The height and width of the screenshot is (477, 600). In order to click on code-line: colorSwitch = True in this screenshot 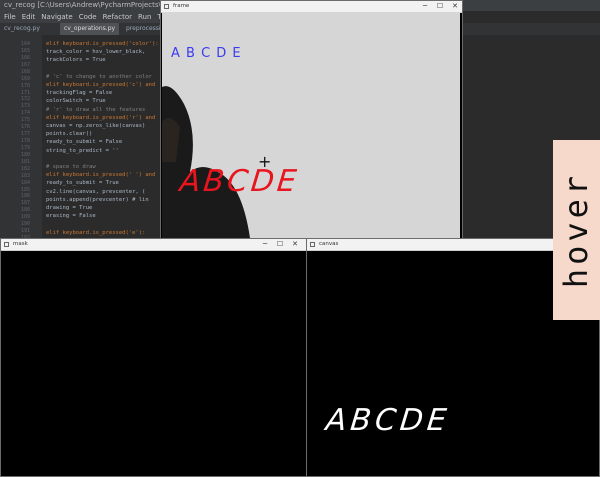, I will do `click(76, 101)`.